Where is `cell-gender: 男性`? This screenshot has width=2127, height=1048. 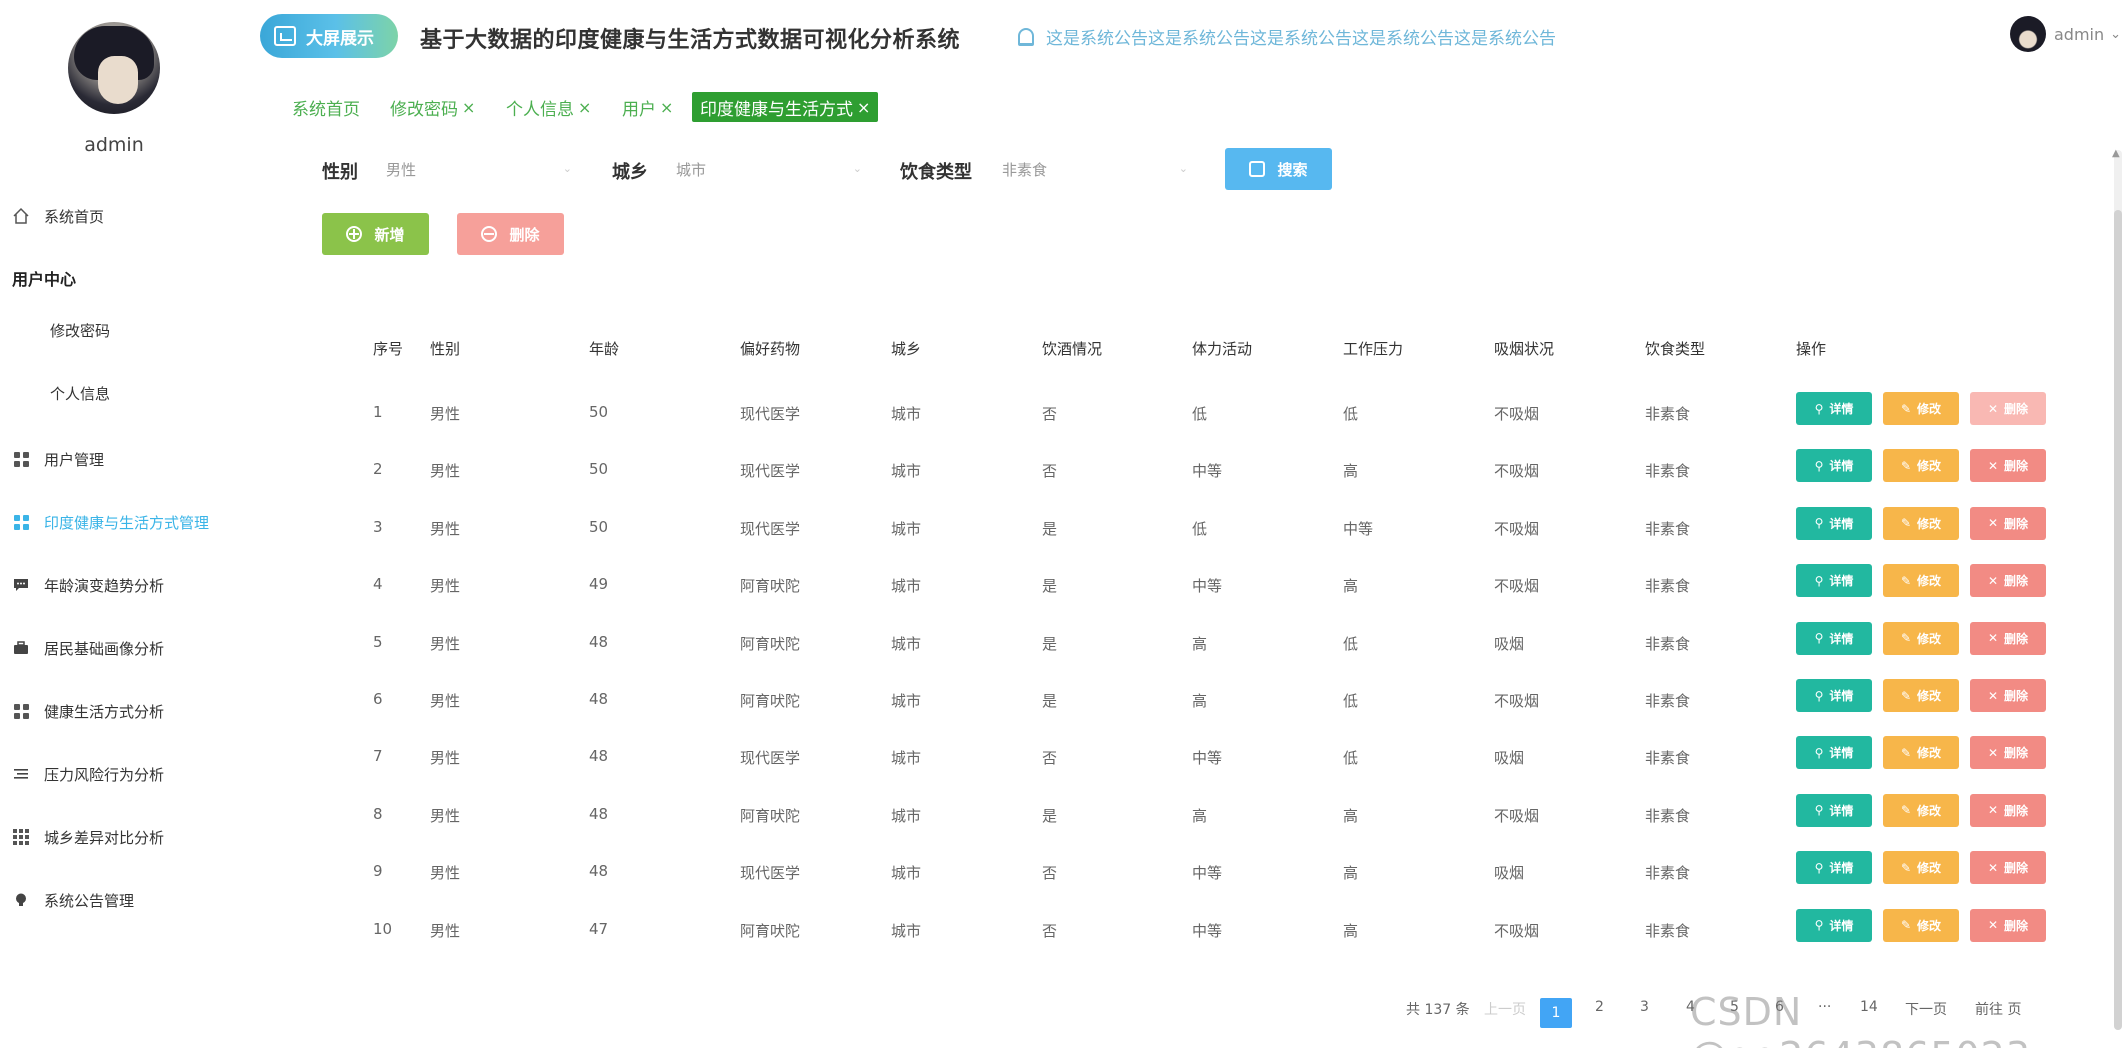
cell-gender: 男性 is located at coordinates (445, 758).